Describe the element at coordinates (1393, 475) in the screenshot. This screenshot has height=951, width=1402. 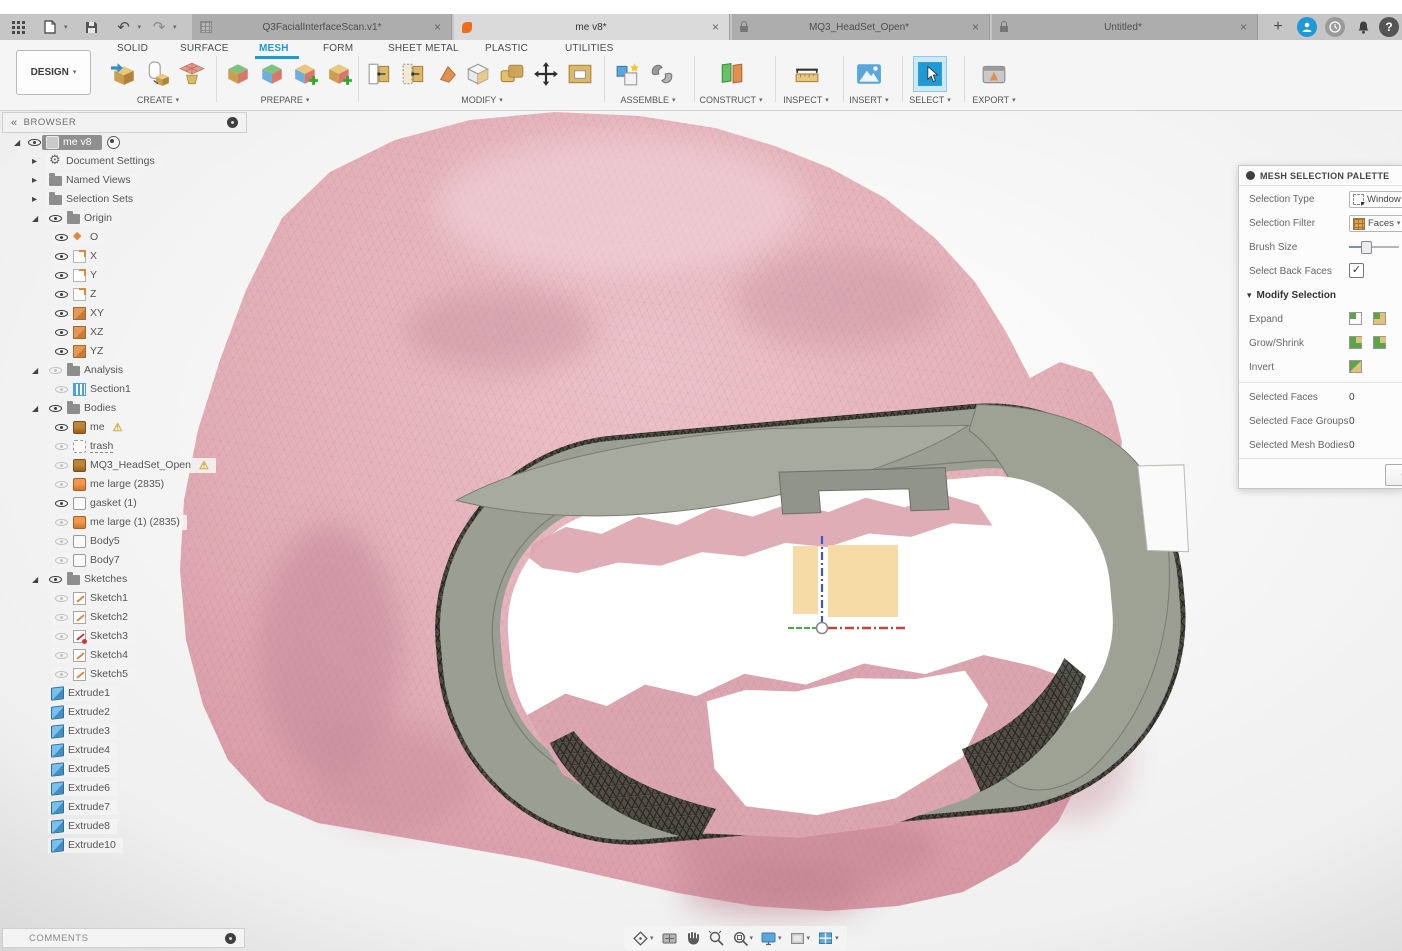
I see `close-button: Close` at that location.